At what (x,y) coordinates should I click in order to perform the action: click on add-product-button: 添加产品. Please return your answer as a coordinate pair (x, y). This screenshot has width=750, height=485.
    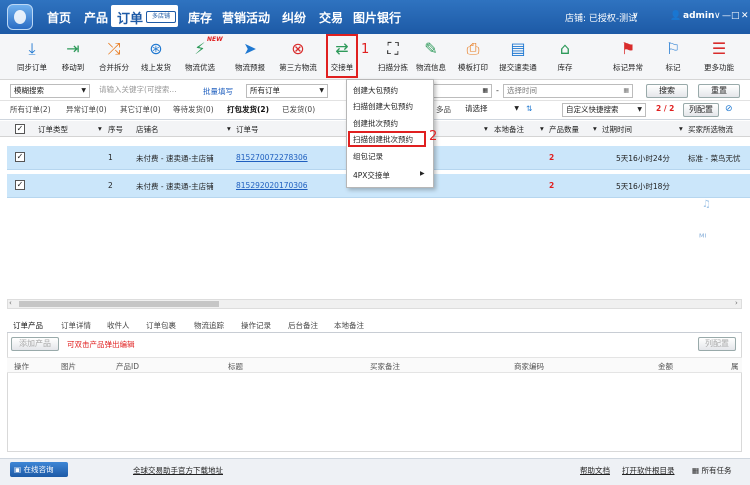
    Looking at the image, I should click on (35, 344).